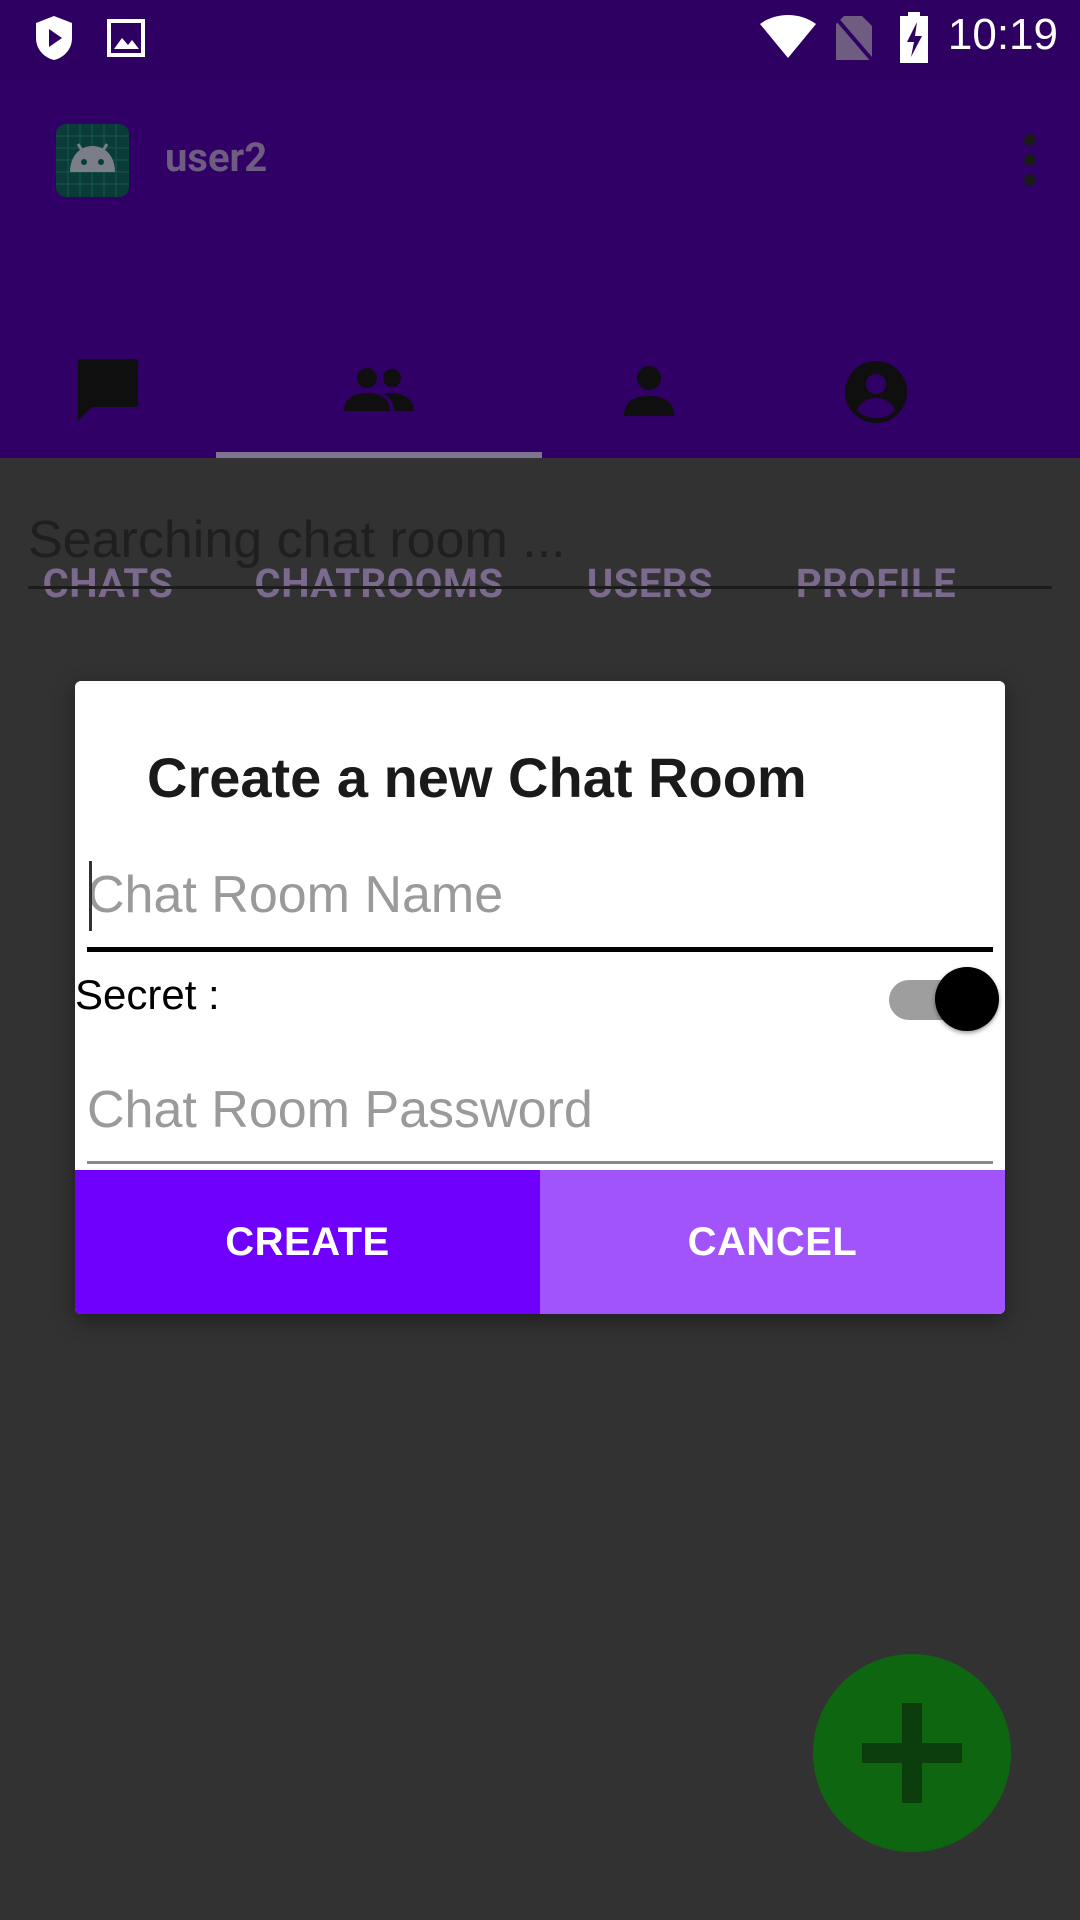  What do you see at coordinates (788, 39) in the screenshot?
I see `wifi-icon` at bounding box center [788, 39].